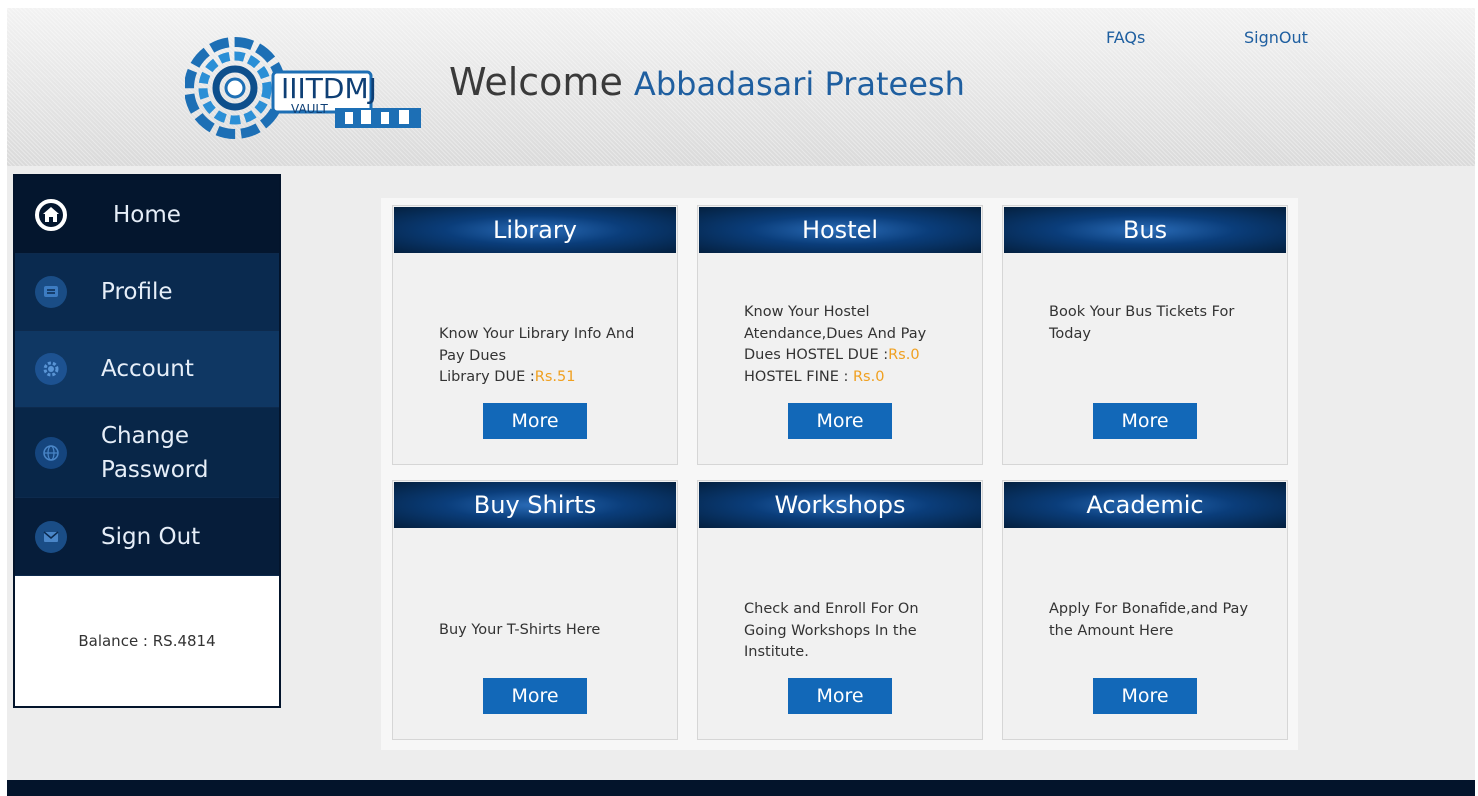 The width and height of the screenshot is (1478, 796). Describe the element at coordinates (51, 369) in the screenshot. I see `gear-icon` at that location.